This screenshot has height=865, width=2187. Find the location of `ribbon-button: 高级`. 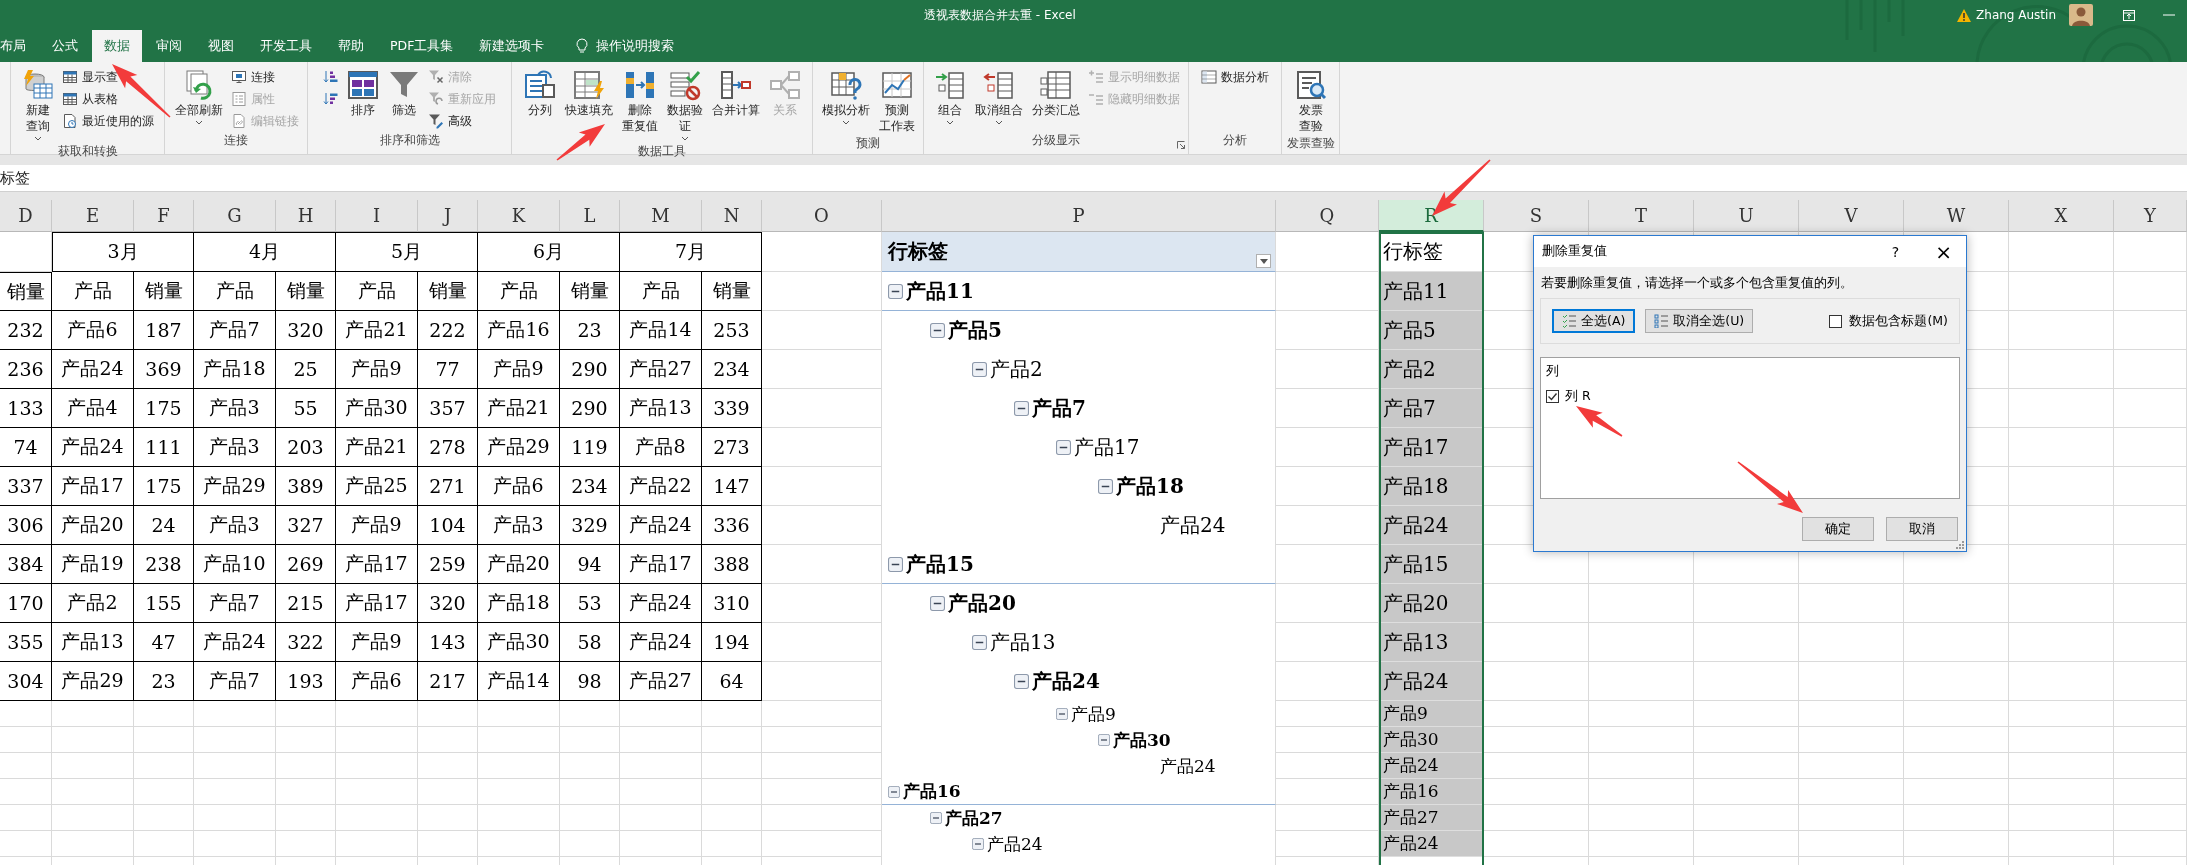

ribbon-button: 高级 is located at coordinates (462, 121).